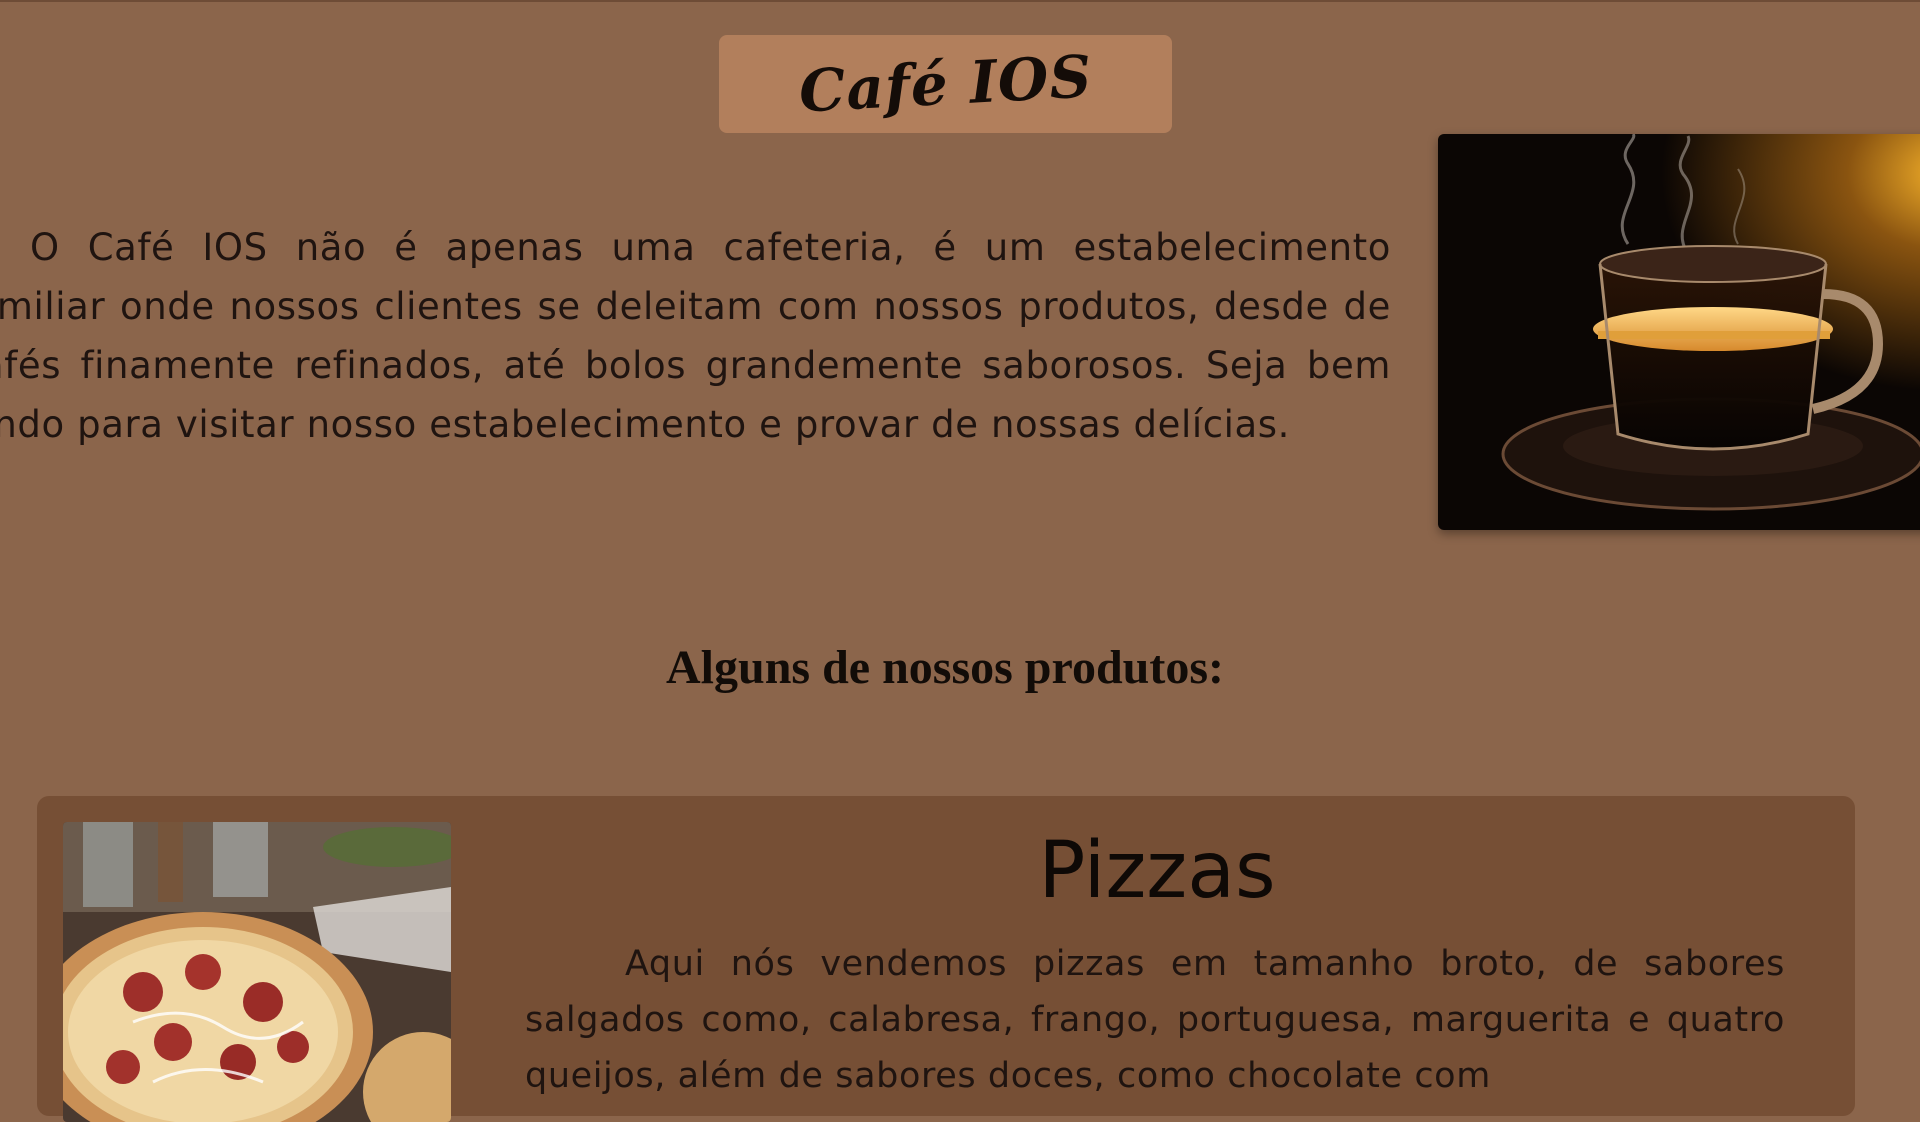 This screenshot has height=1122, width=1920. What do you see at coordinates (1679, 332) in the screenshot?
I see `coffee-cup-image` at bounding box center [1679, 332].